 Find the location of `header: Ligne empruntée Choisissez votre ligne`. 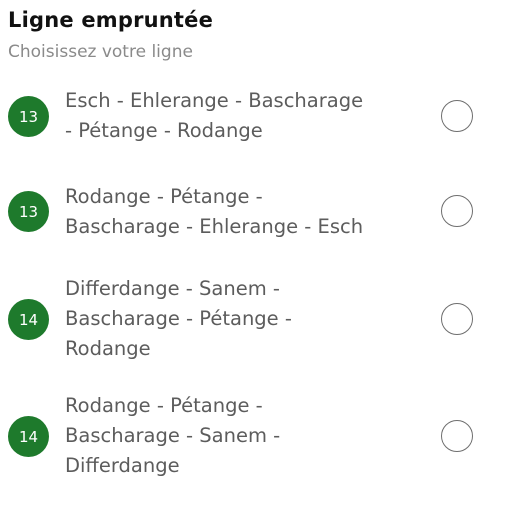

header: Ligne empruntée Choisissez votre ligne is located at coordinates (110, 34).